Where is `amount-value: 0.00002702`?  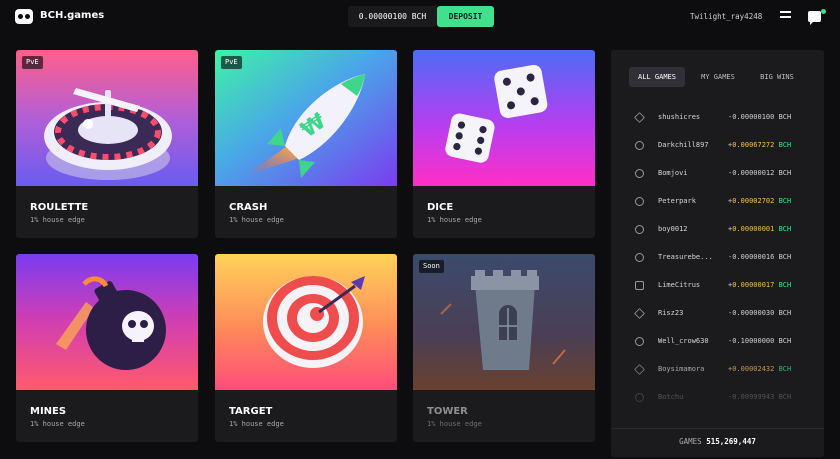
amount-value: 0.00002702 is located at coordinates (753, 201).